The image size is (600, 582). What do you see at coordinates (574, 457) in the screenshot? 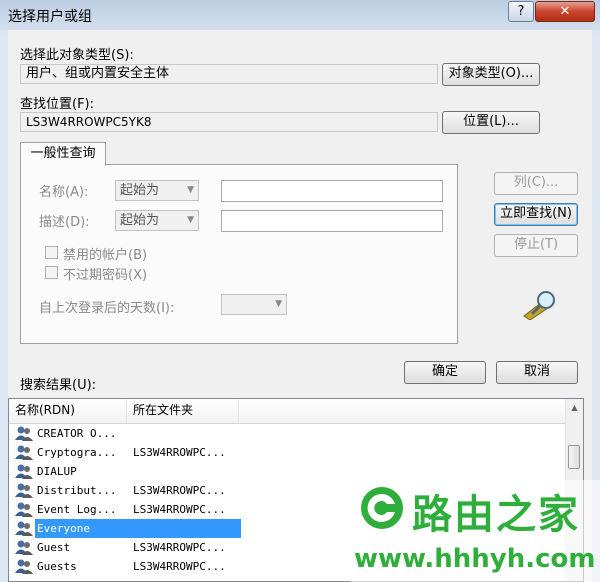
I see `scroll-thumb` at bounding box center [574, 457].